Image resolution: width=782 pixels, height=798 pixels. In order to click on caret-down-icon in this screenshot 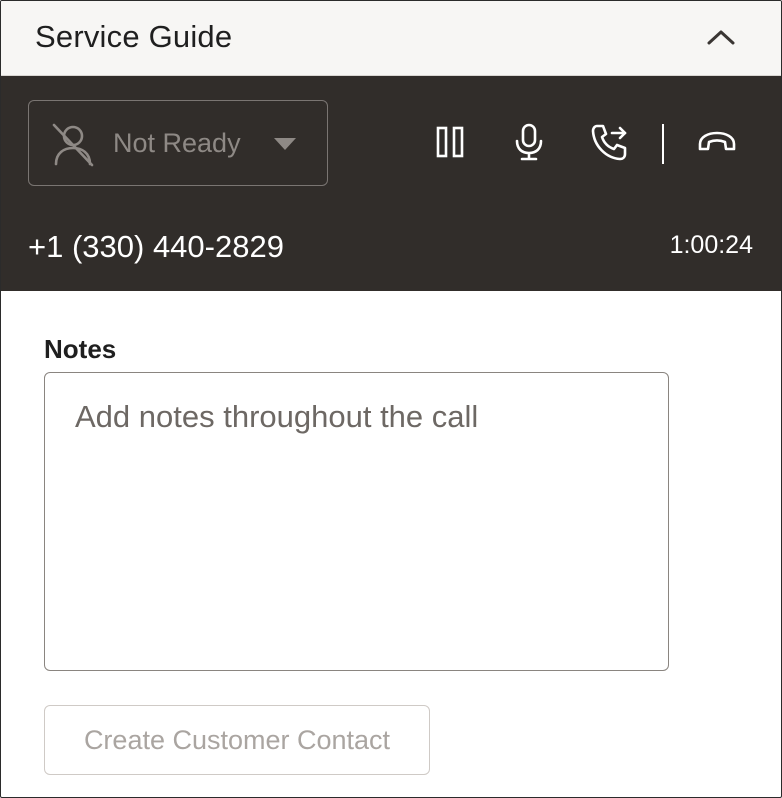, I will do `click(285, 144)`.